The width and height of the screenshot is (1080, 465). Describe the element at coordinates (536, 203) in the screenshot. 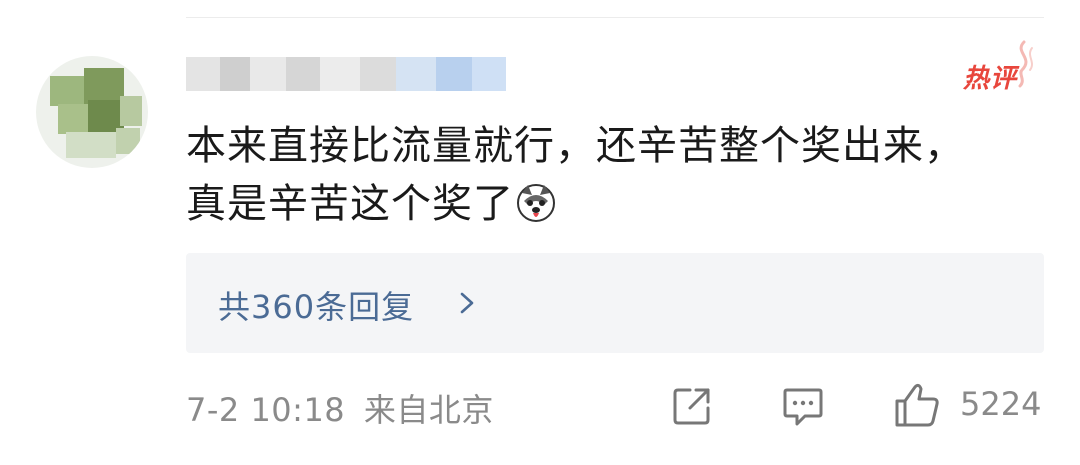

I see `husky-dog-emoji-icon` at that location.